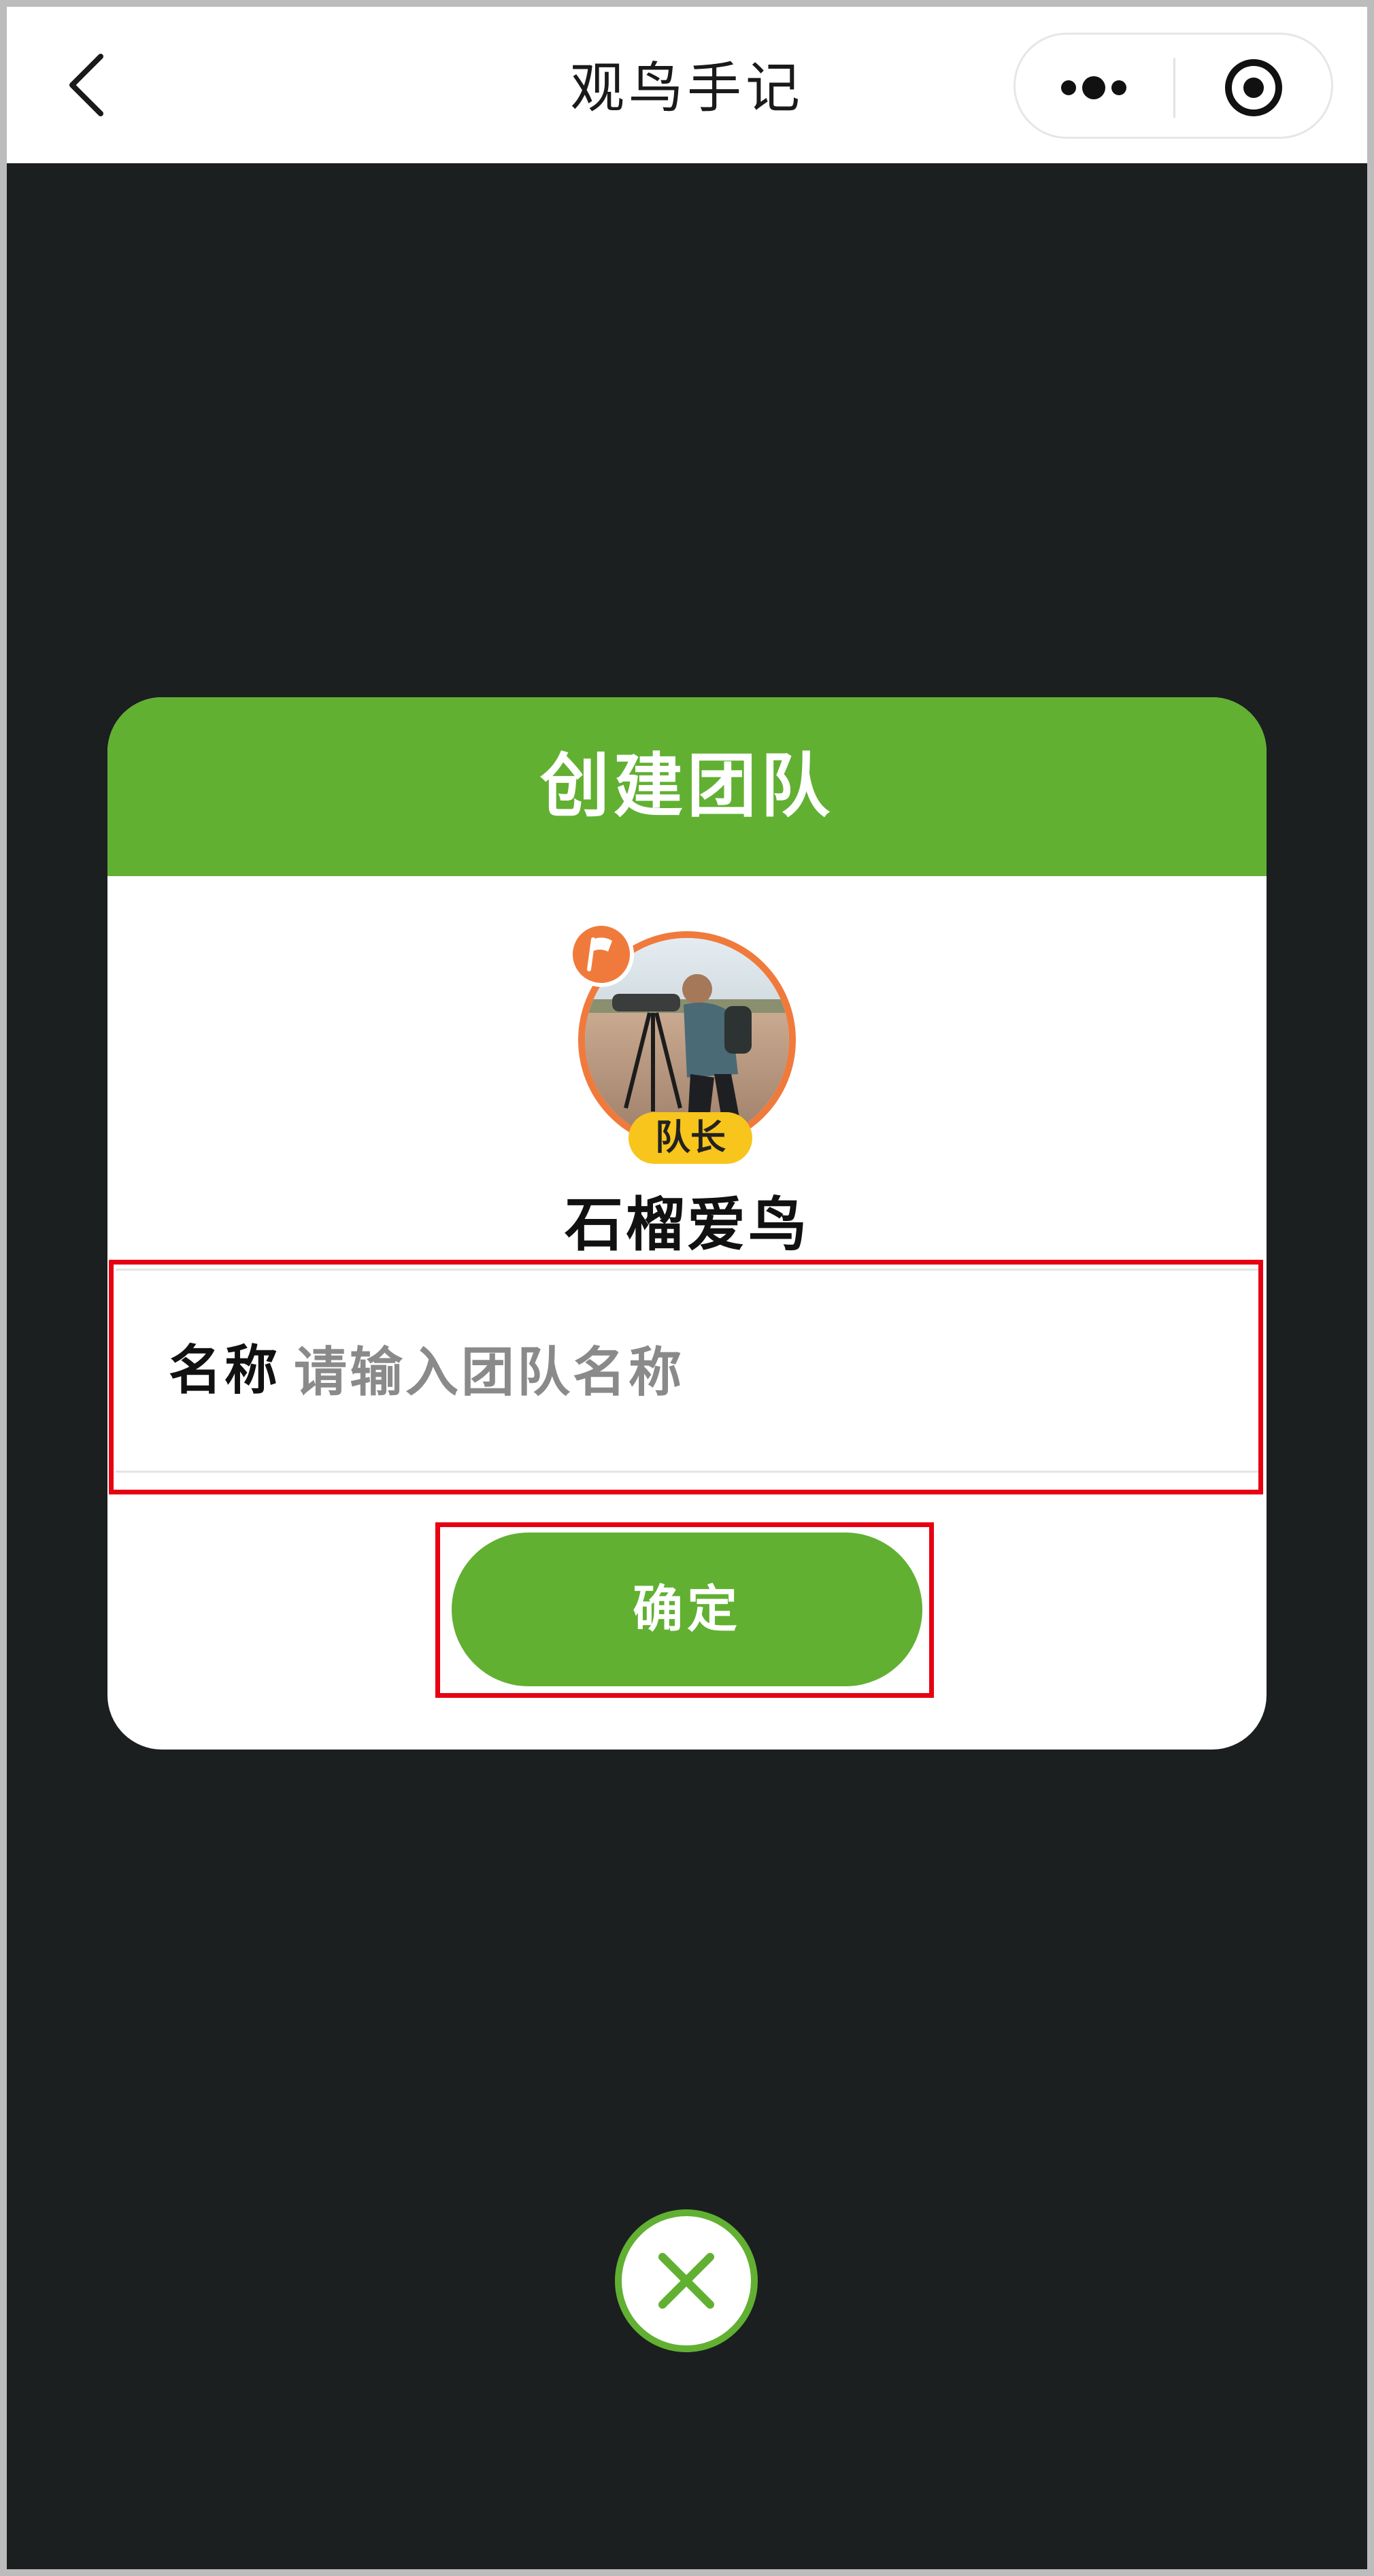  What do you see at coordinates (690, 1138) in the screenshot?
I see `role-badge: 队长` at bounding box center [690, 1138].